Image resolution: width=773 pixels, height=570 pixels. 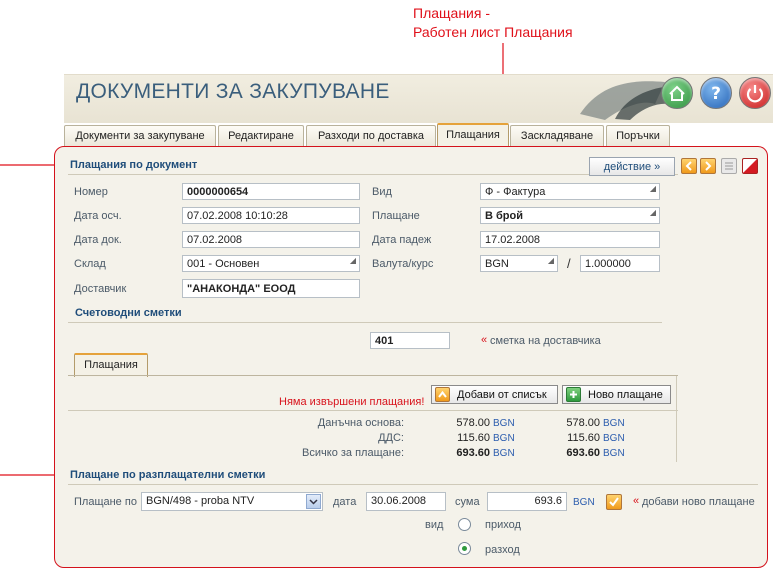 What do you see at coordinates (557, 136) in the screenshot?
I see `tab-stocking: Заскладяване` at bounding box center [557, 136].